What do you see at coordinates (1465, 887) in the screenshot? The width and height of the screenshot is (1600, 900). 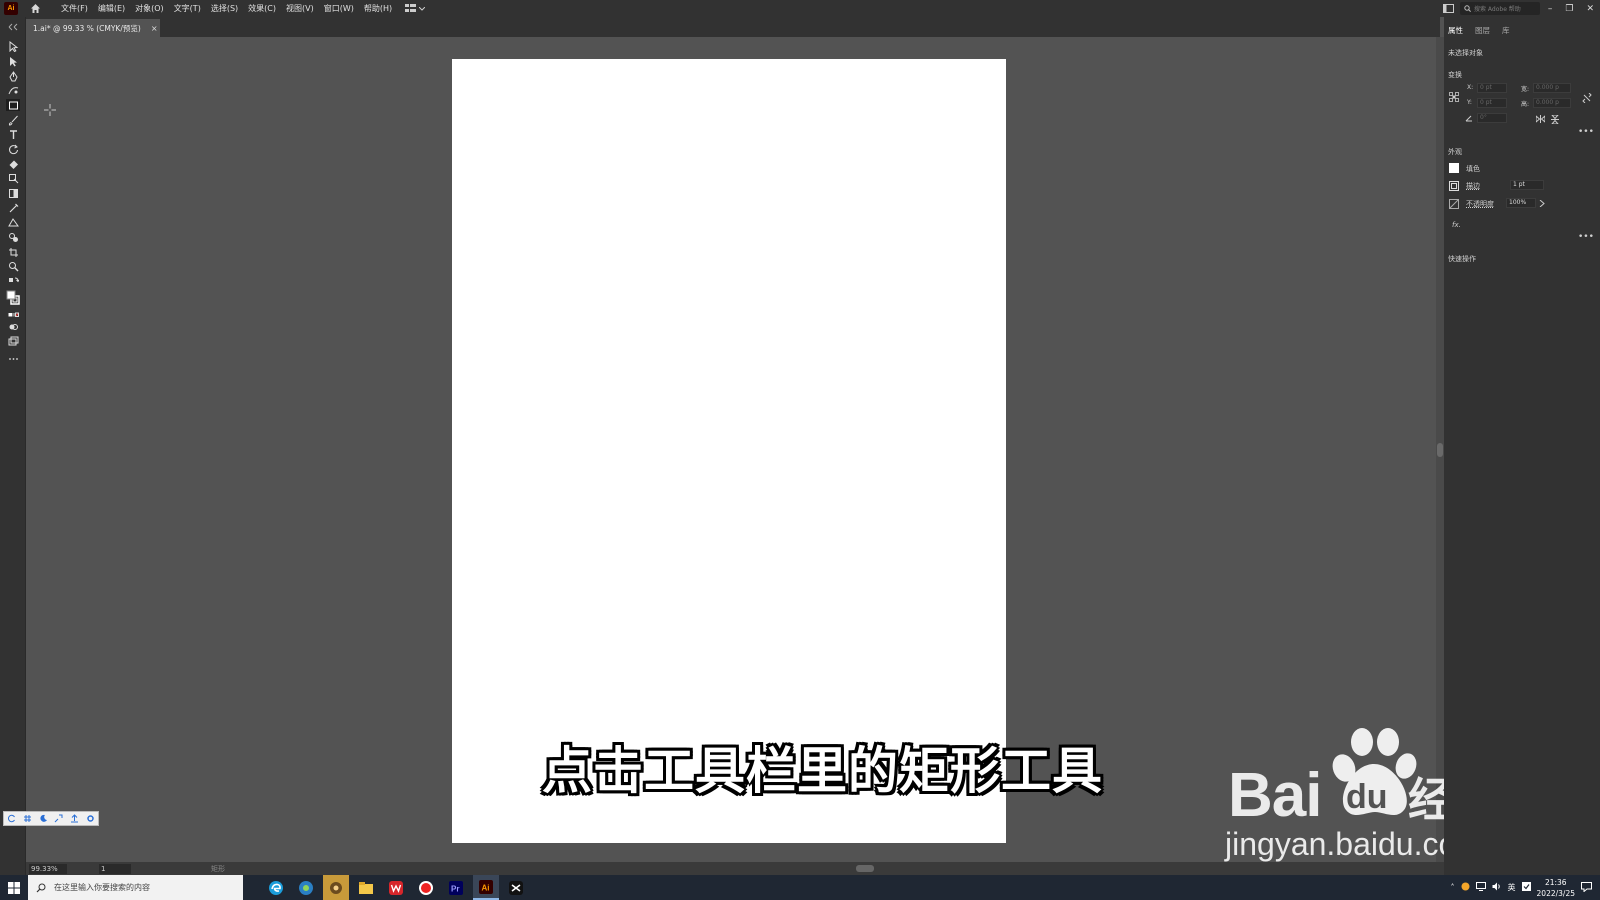 I see `tray-app-icon` at bounding box center [1465, 887].